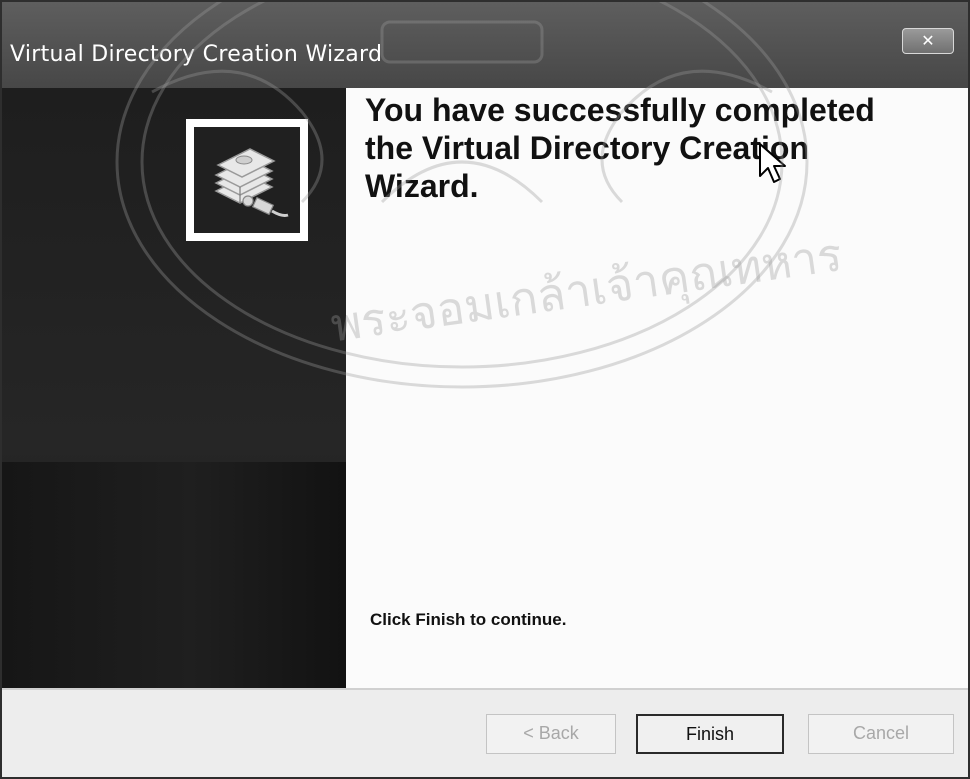 This screenshot has width=970, height=779. Describe the element at coordinates (174, 575) in the screenshot. I see `banner-lower-shade` at that location.